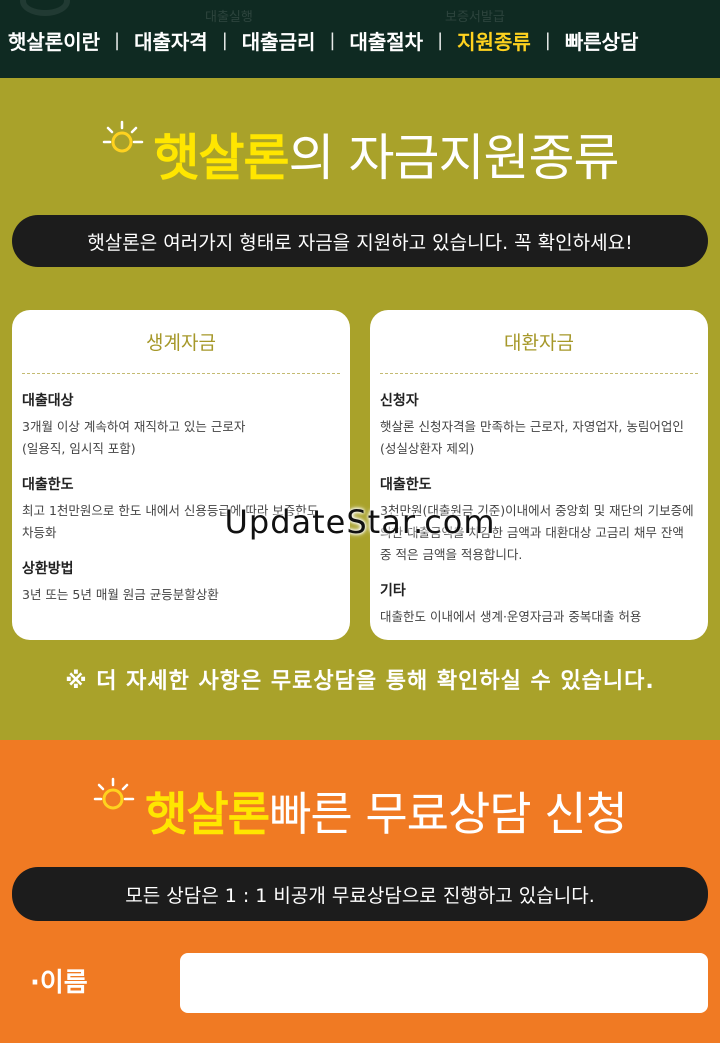 This screenshot has height=1043, width=720. What do you see at coordinates (494, 40) in the screenshot?
I see `nav-item-support-types: 지원종류` at bounding box center [494, 40].